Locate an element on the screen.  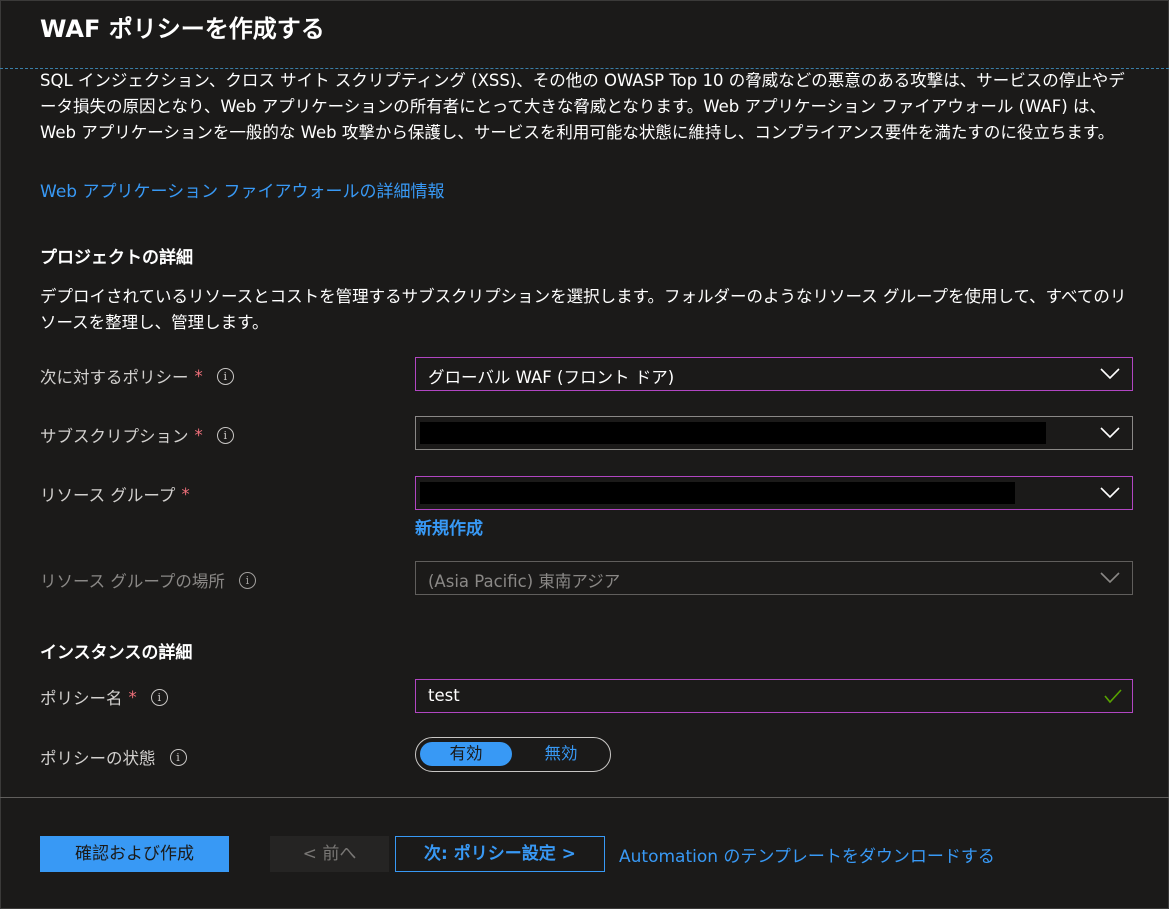
policy-state-label: ポリシーの状態 i is located at coordinates (113, 757).